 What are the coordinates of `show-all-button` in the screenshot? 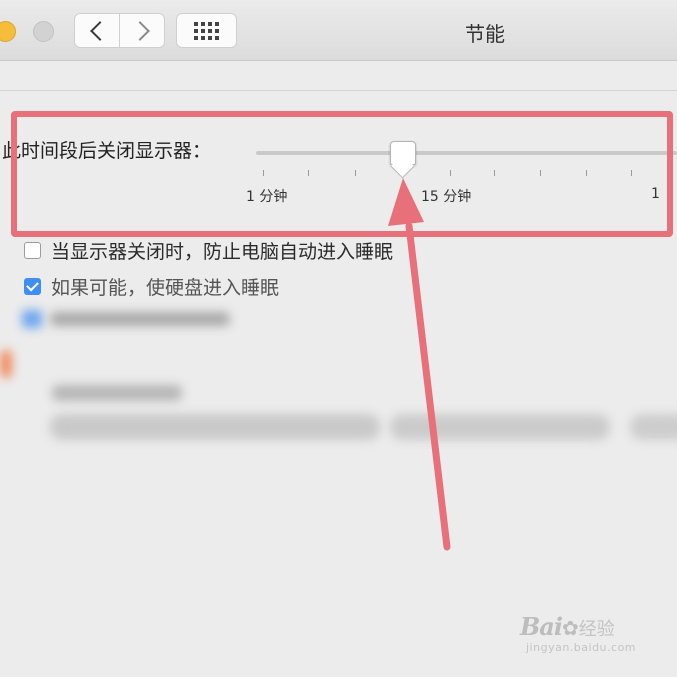 It's located at (206, 30).